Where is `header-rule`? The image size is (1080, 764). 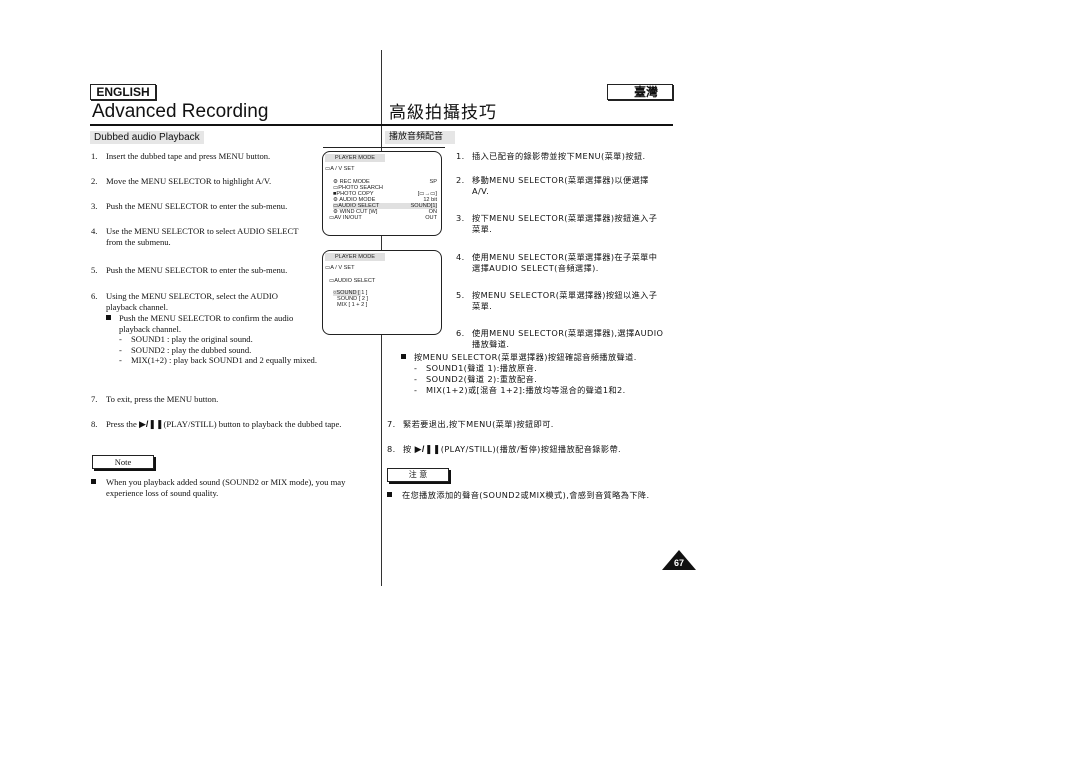 header-rule is located at coordinates (381, 125).